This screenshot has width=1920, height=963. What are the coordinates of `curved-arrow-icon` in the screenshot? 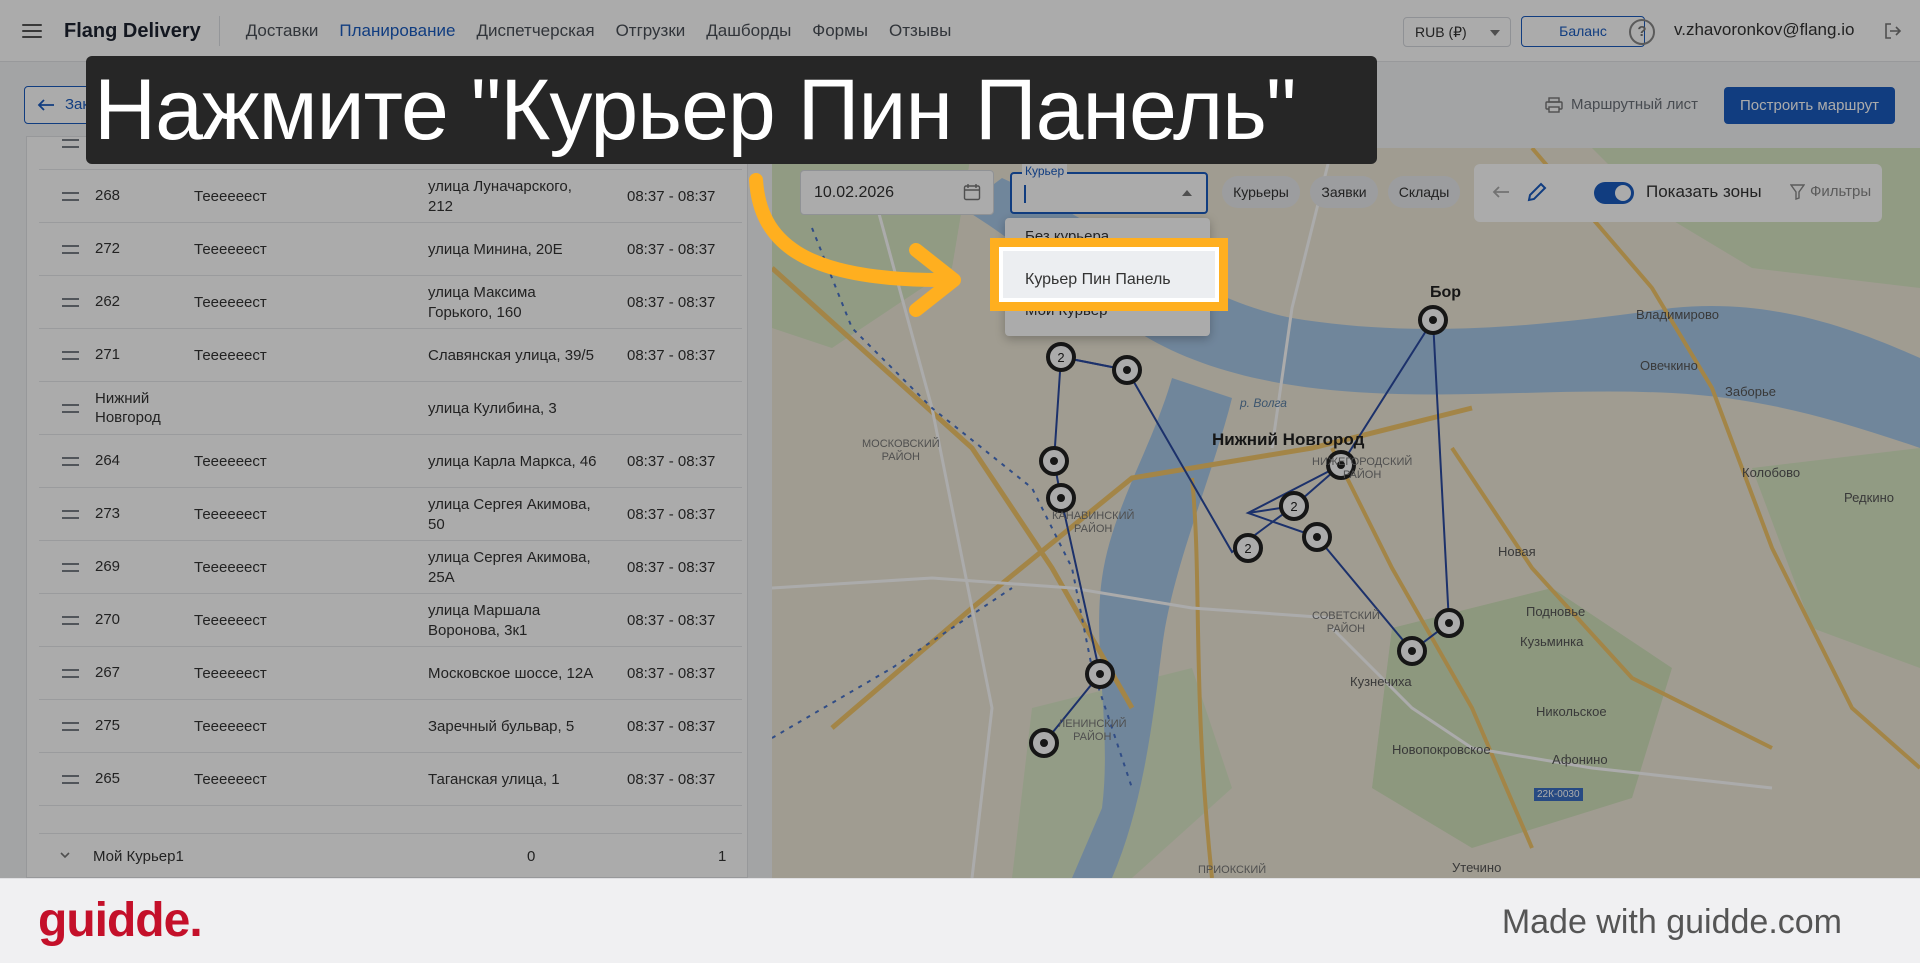 It's located at (855, 245).